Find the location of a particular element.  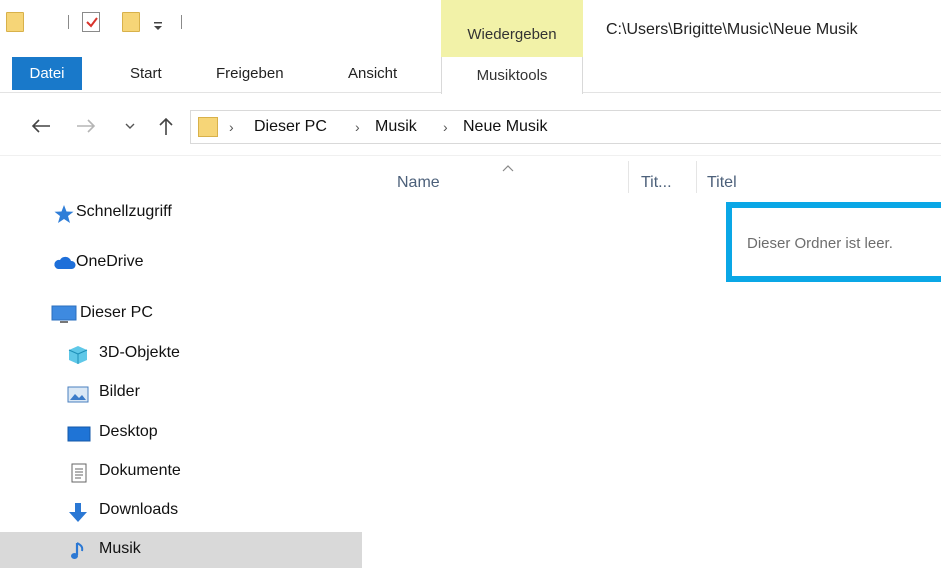

sidebar-item-onedrive: OneDrive is located at coordinates (181, 263).